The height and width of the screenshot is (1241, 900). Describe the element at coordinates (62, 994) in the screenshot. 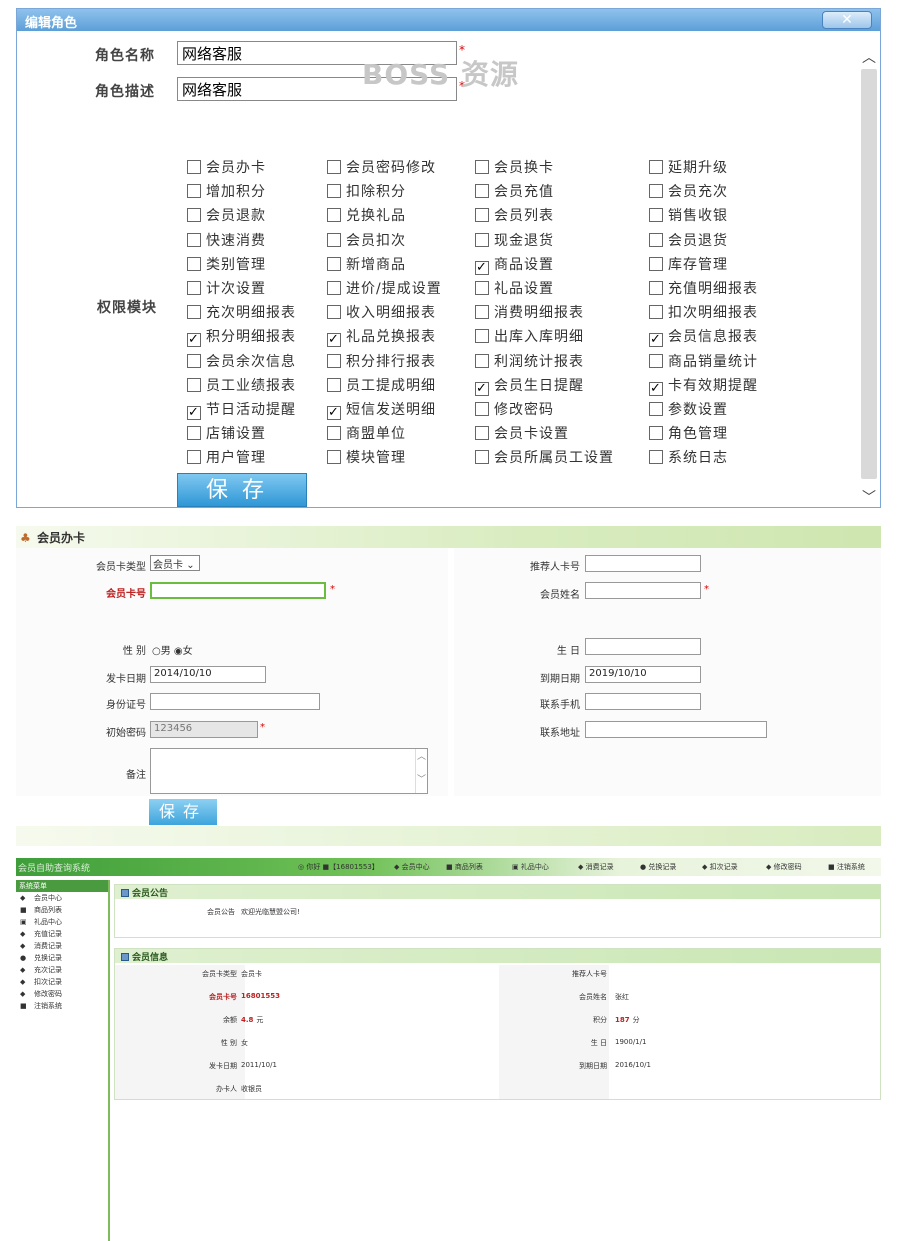

I see `sidebar-item: ◆ 修改密码` at that location.